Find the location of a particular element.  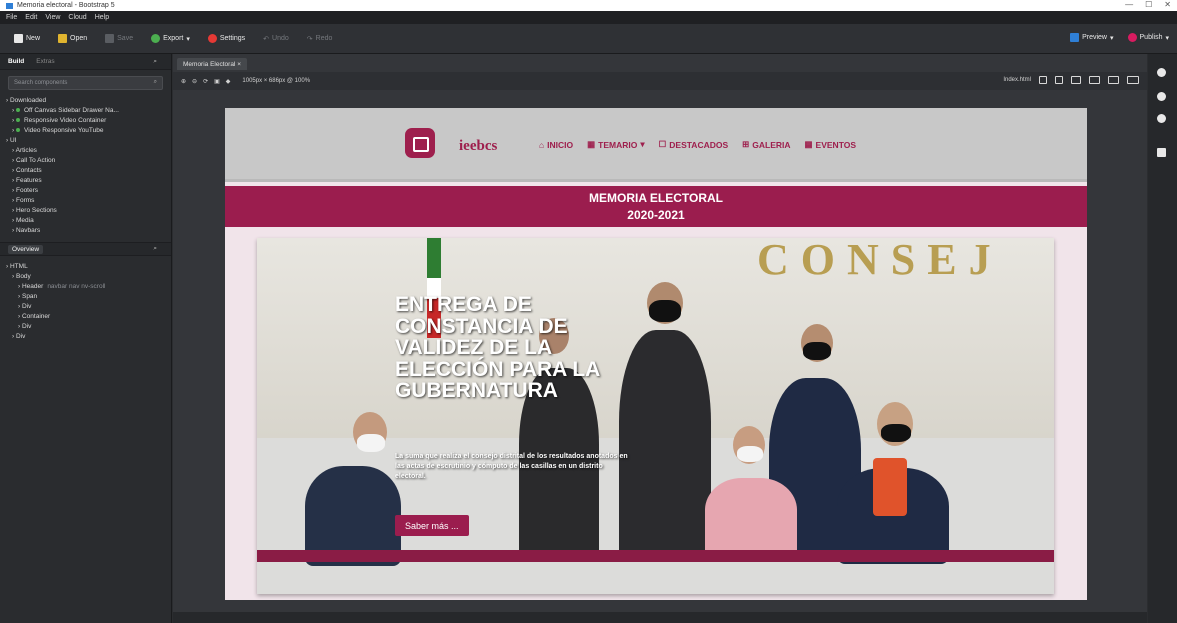

tree-item: › Contacts is located at coordinates (88, 171).